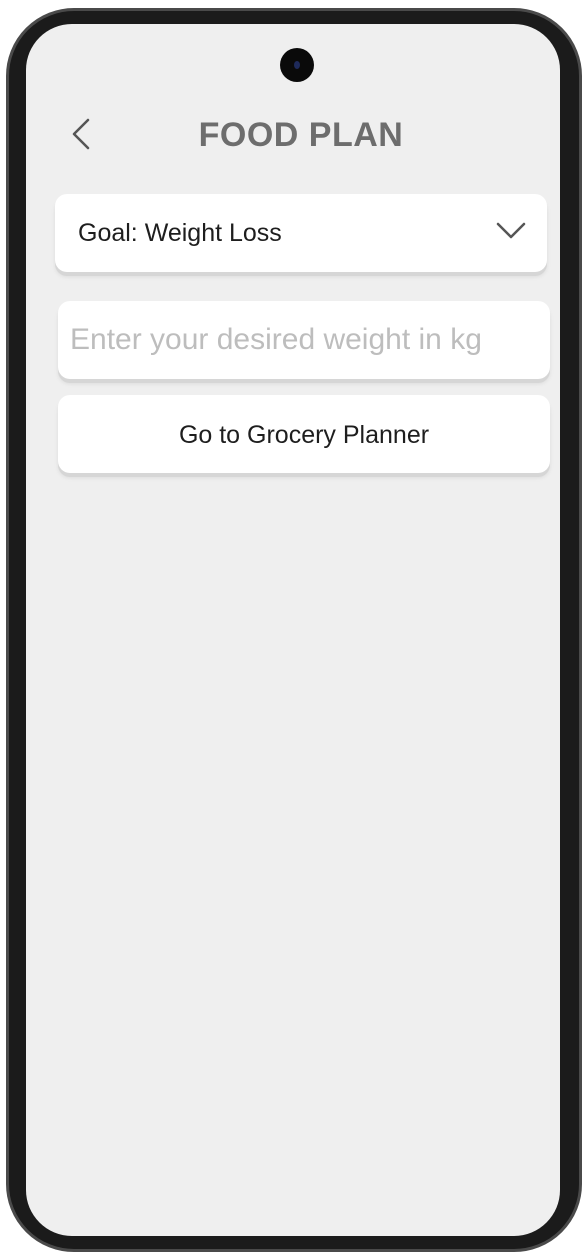  I want to click on grocery-planner-label: Go to Grocery Planner, so click(304, 435).